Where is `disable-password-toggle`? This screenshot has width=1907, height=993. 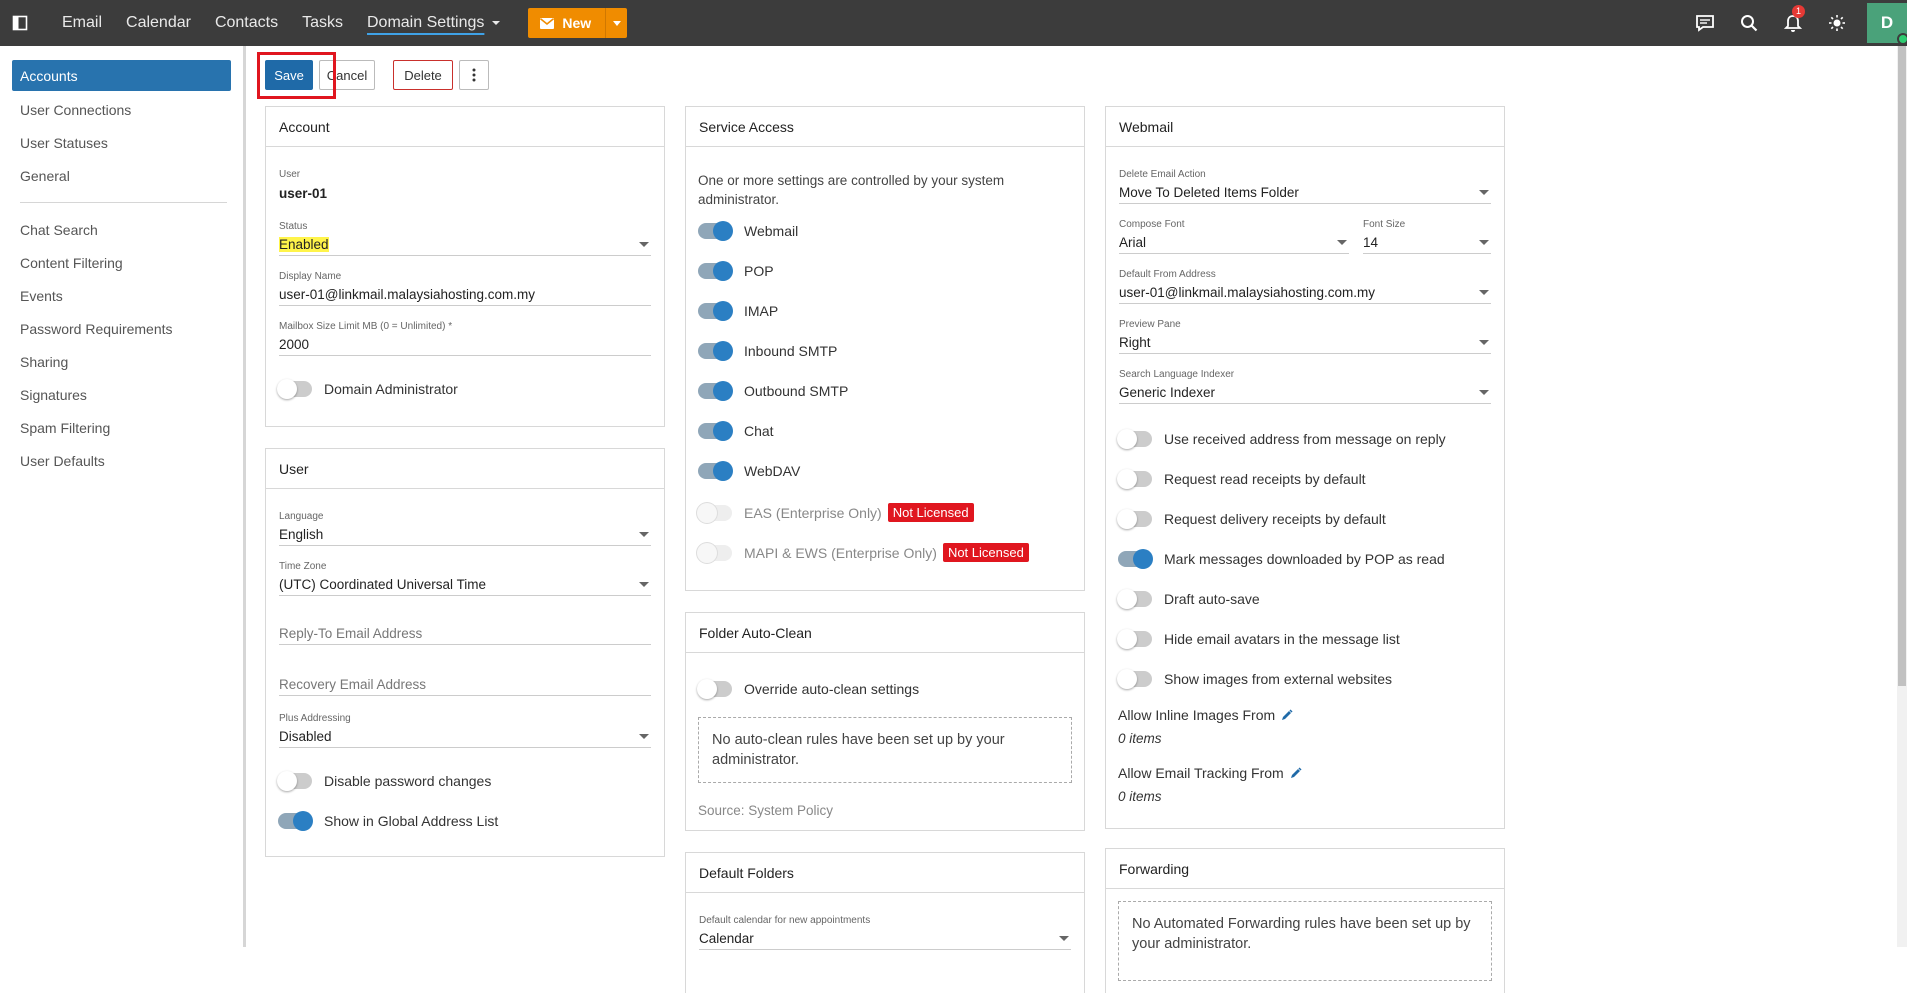 disable-password-toggle is located at coordinates (294, 781).